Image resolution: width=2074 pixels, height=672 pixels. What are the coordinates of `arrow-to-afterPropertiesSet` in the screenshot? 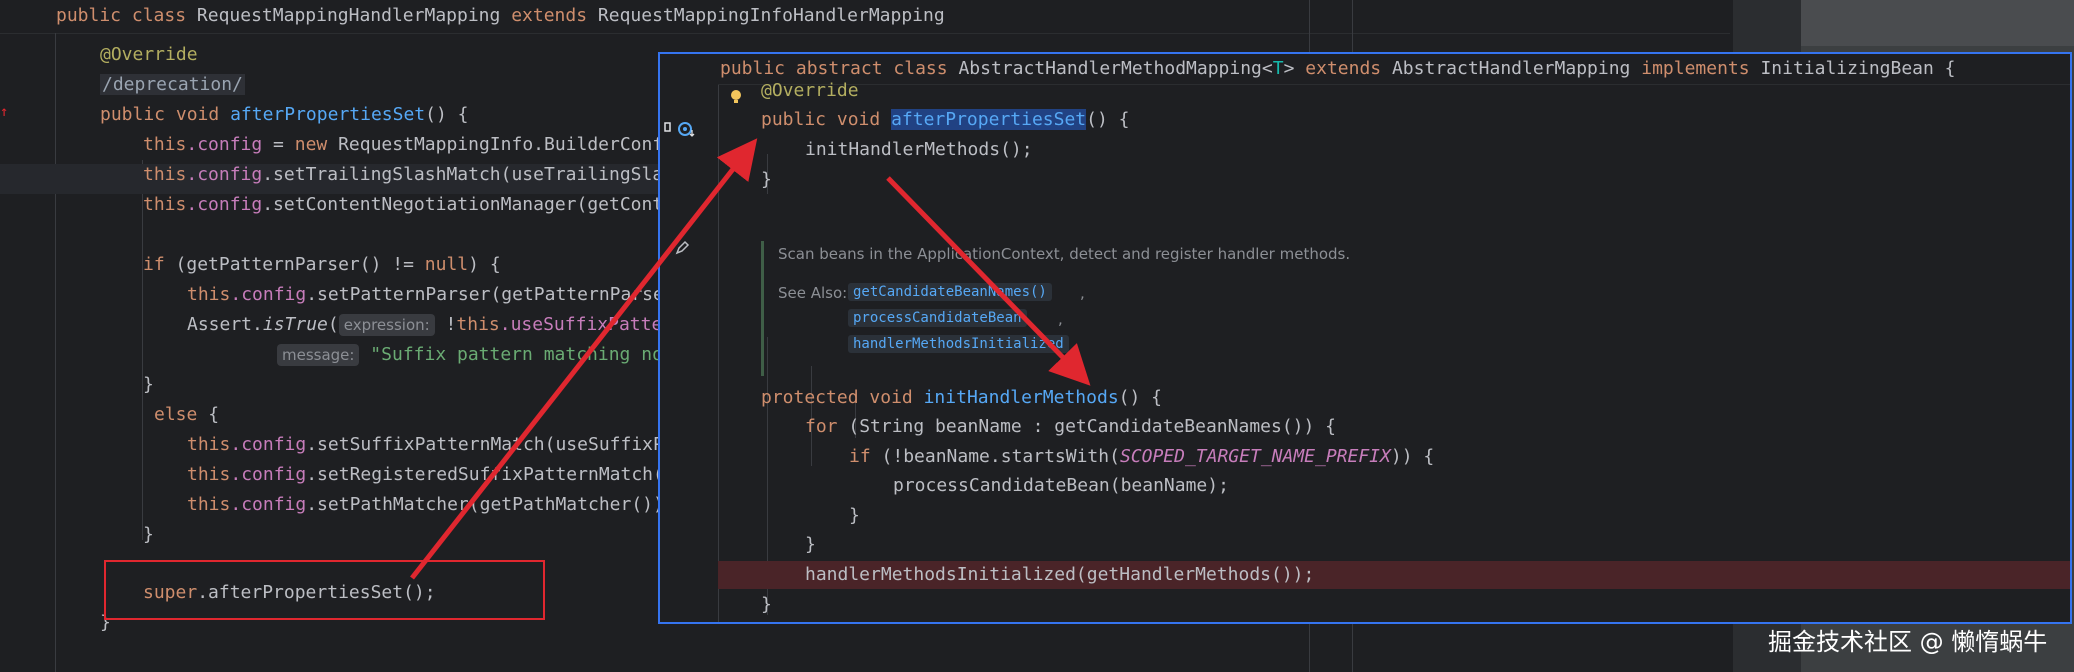 It's located at (584, 359).